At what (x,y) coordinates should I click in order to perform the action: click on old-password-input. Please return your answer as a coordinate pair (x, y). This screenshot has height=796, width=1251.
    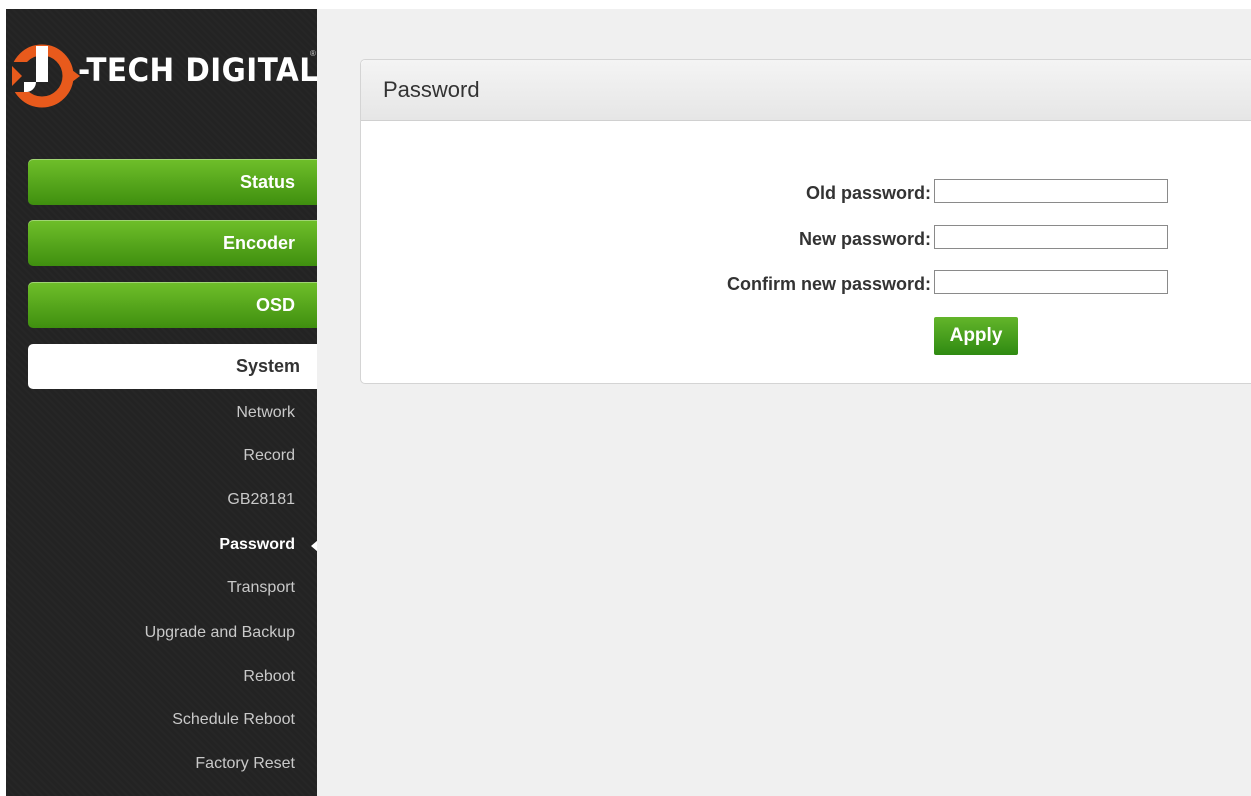
    Looking at the image, I should click on (1051, 191).